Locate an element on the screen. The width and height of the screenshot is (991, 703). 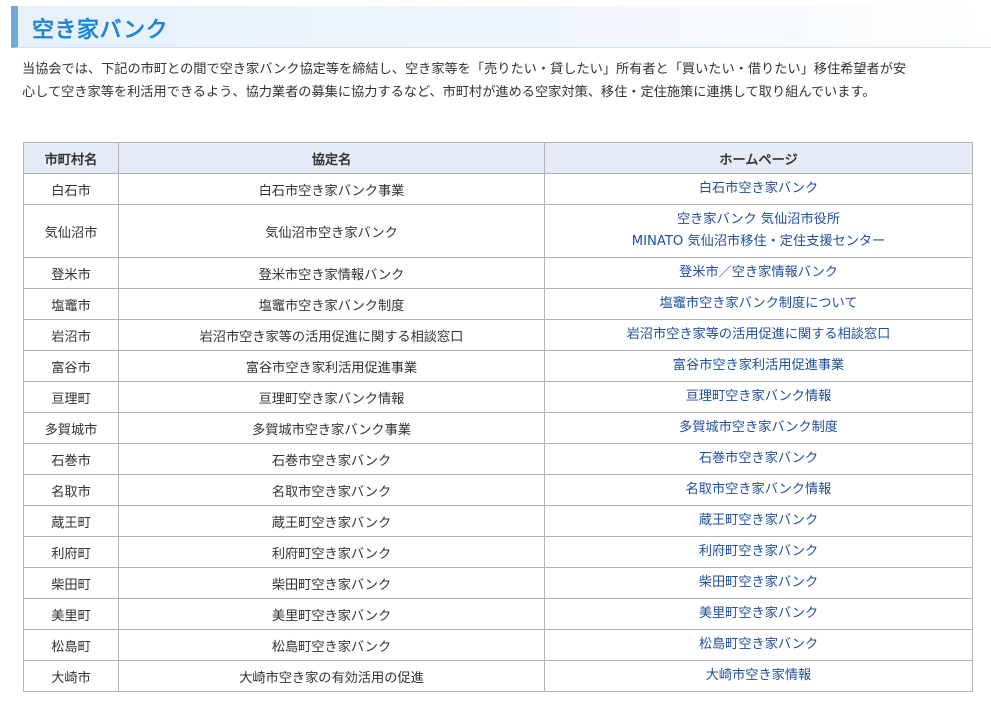
table-row: 登米市 登米市空き家情報バンク 登米市／空き家情報バンク is located at coordinates (498, 273).